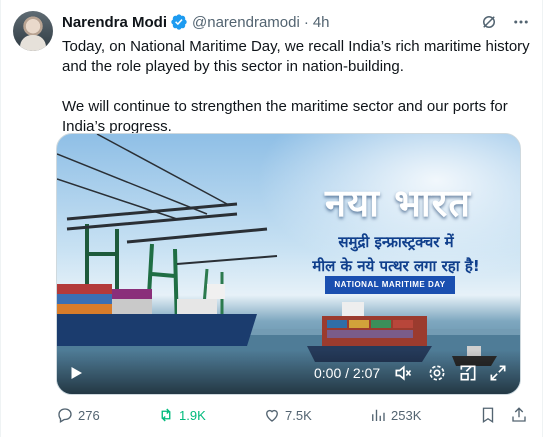  What do you see at coordinates (396, 242) in the screenshot?
I see `media-subtitle-line-1: समुद्री इन्फ्रास्ट्रक्चर में` at bounding box center [396, 242].